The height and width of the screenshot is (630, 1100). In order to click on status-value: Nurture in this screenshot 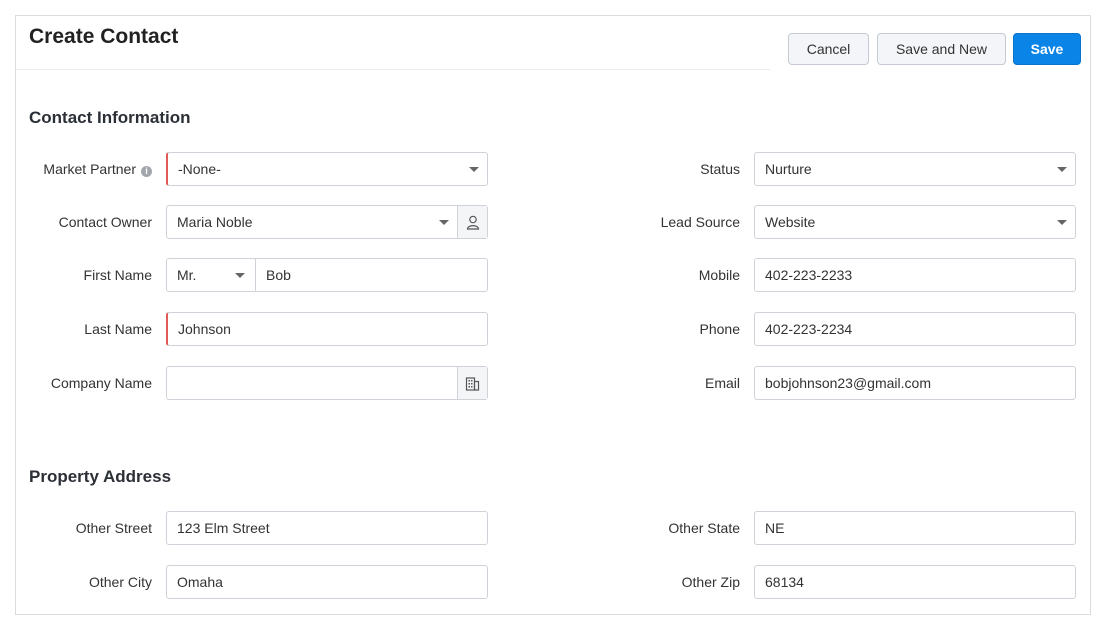, I will do `click(788, 169)`.